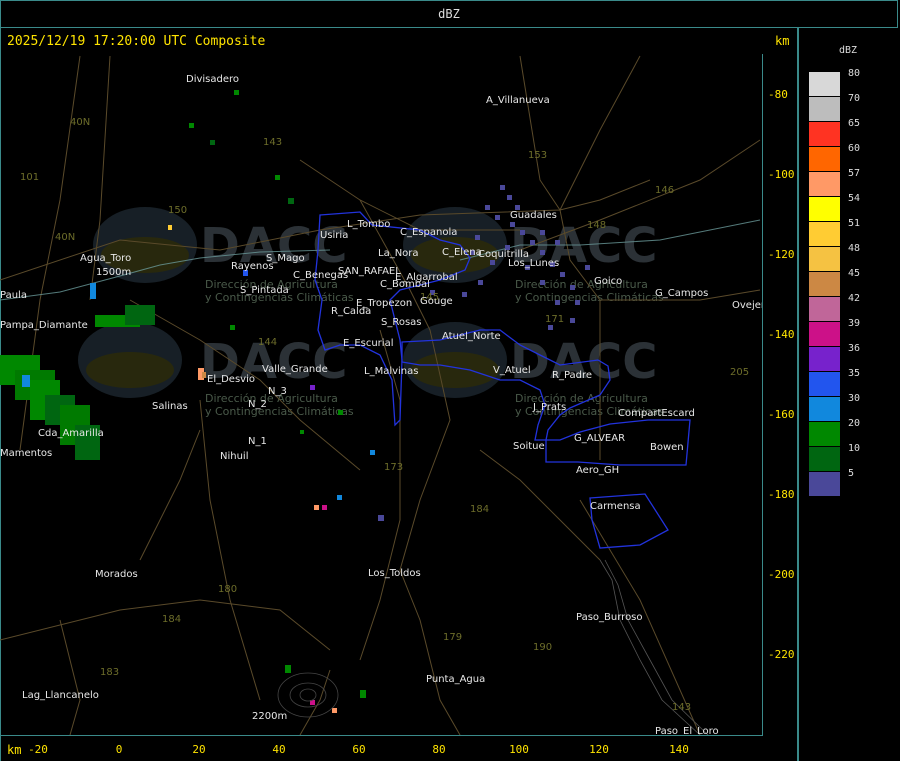  Describe the element at coordinates (537, 155) in the screenshot. I see `svg-text: 153` at that location.